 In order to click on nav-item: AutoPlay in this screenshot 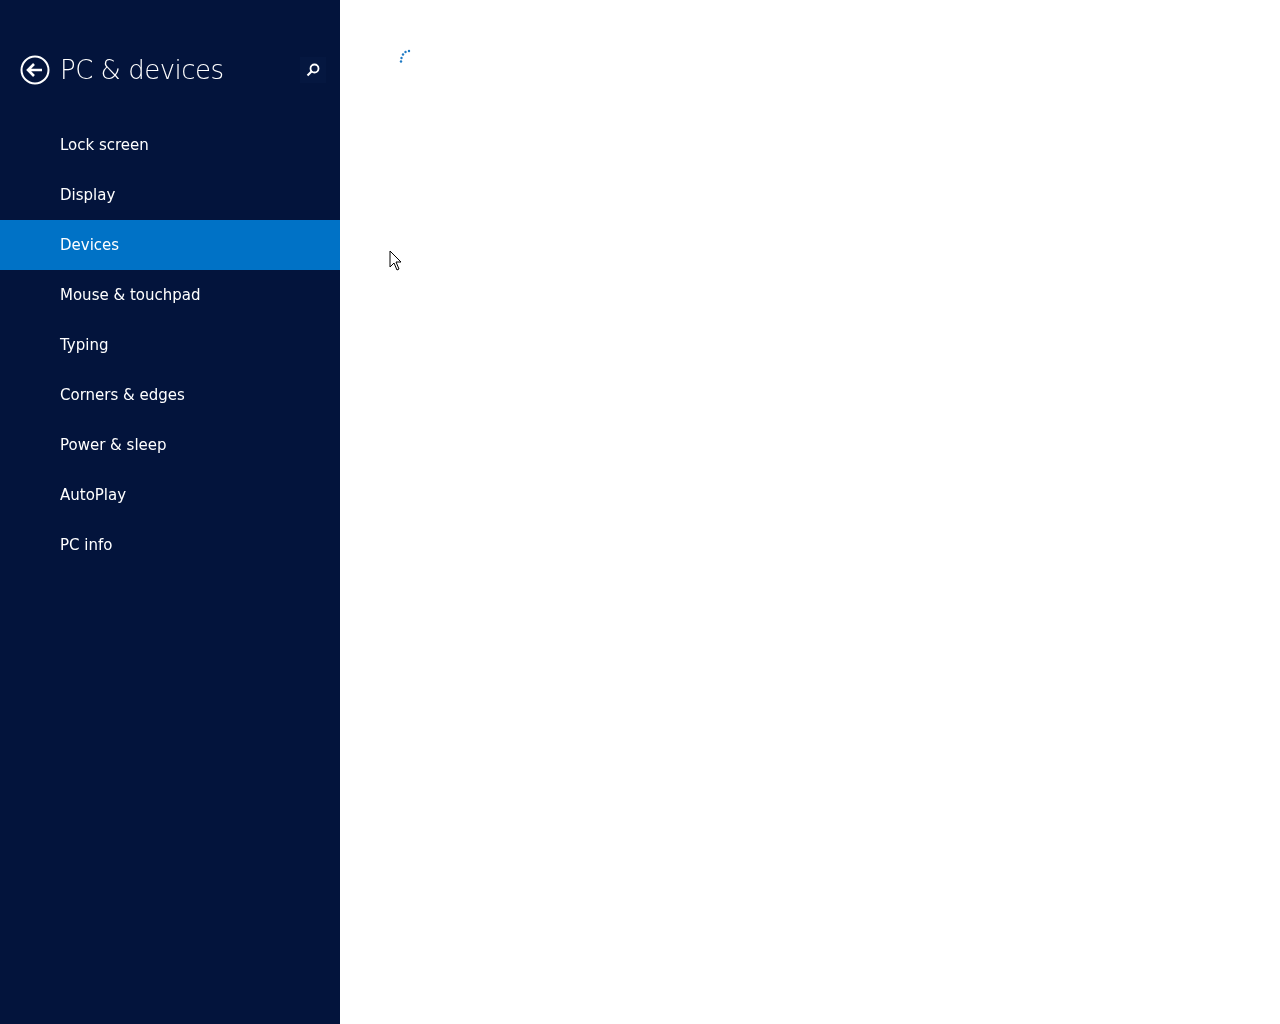, I will do `click(170, 495)`.